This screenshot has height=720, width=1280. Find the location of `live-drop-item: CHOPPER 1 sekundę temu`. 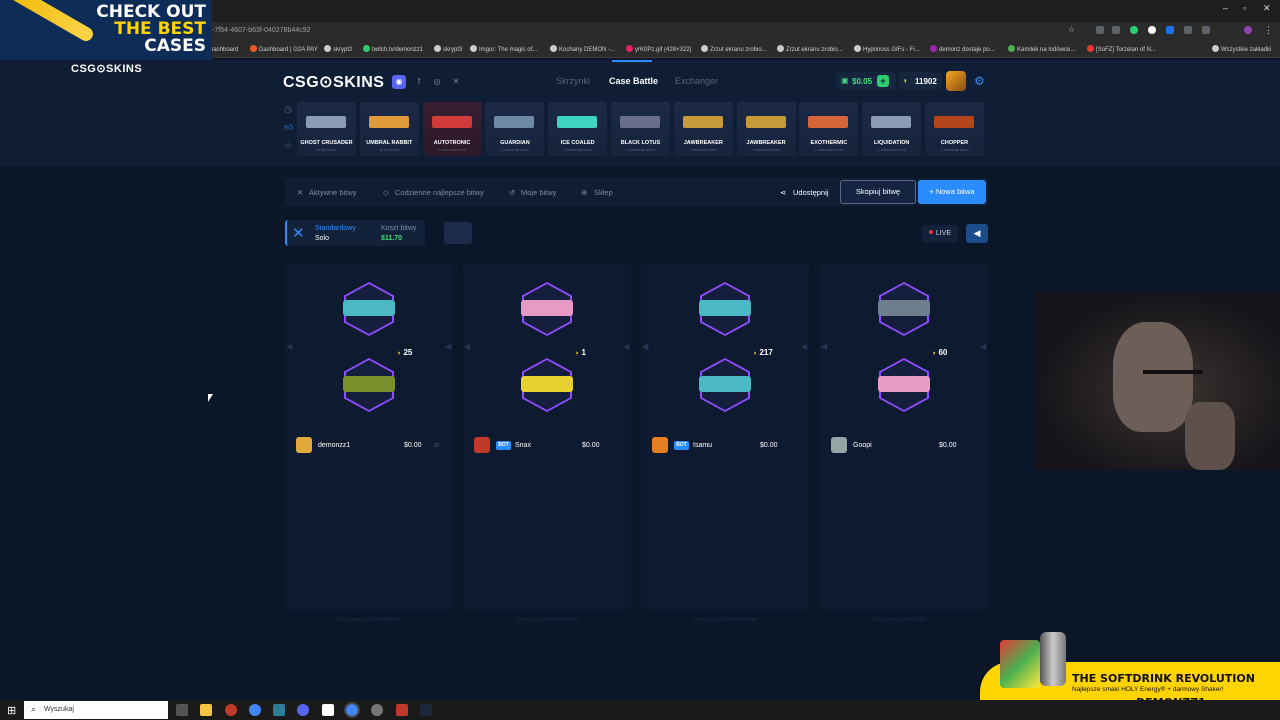

live-drop-item: CHOPPER 1 sekundę temu is located at coordinates (954, 129).